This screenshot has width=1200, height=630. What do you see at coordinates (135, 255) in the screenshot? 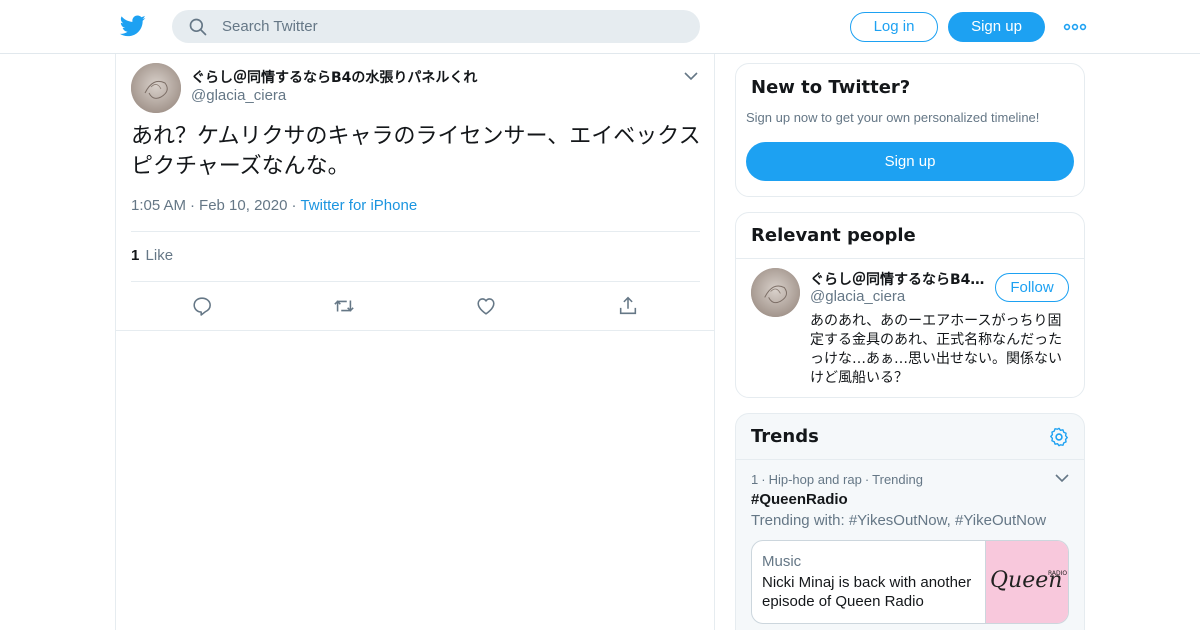
I see `like-count: 1` at bounding box center [135, 255].